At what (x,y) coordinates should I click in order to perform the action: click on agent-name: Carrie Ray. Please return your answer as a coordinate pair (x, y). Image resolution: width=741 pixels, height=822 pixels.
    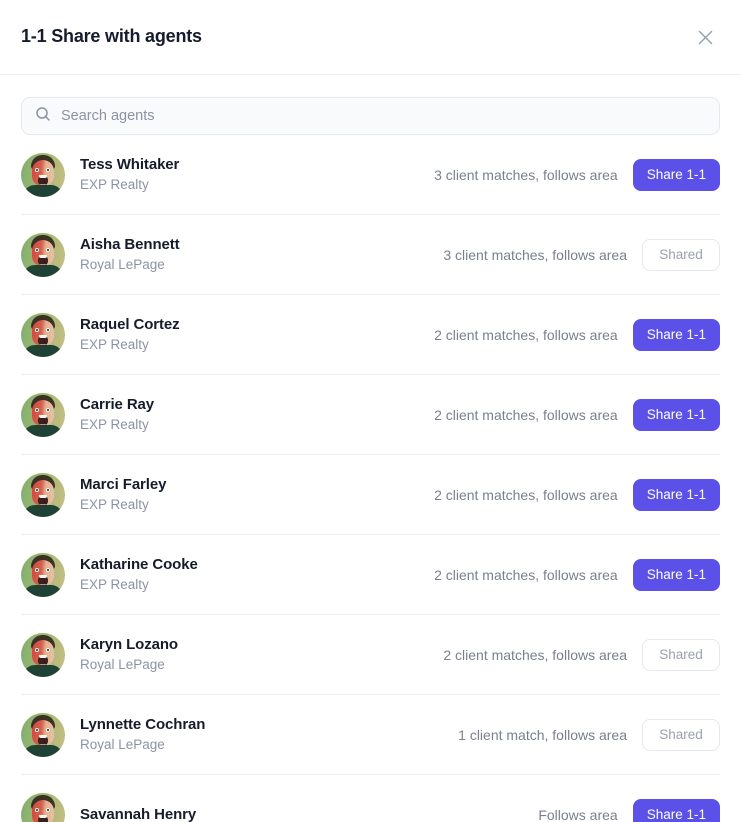
    Looking at the image, I should click on (117, 405).